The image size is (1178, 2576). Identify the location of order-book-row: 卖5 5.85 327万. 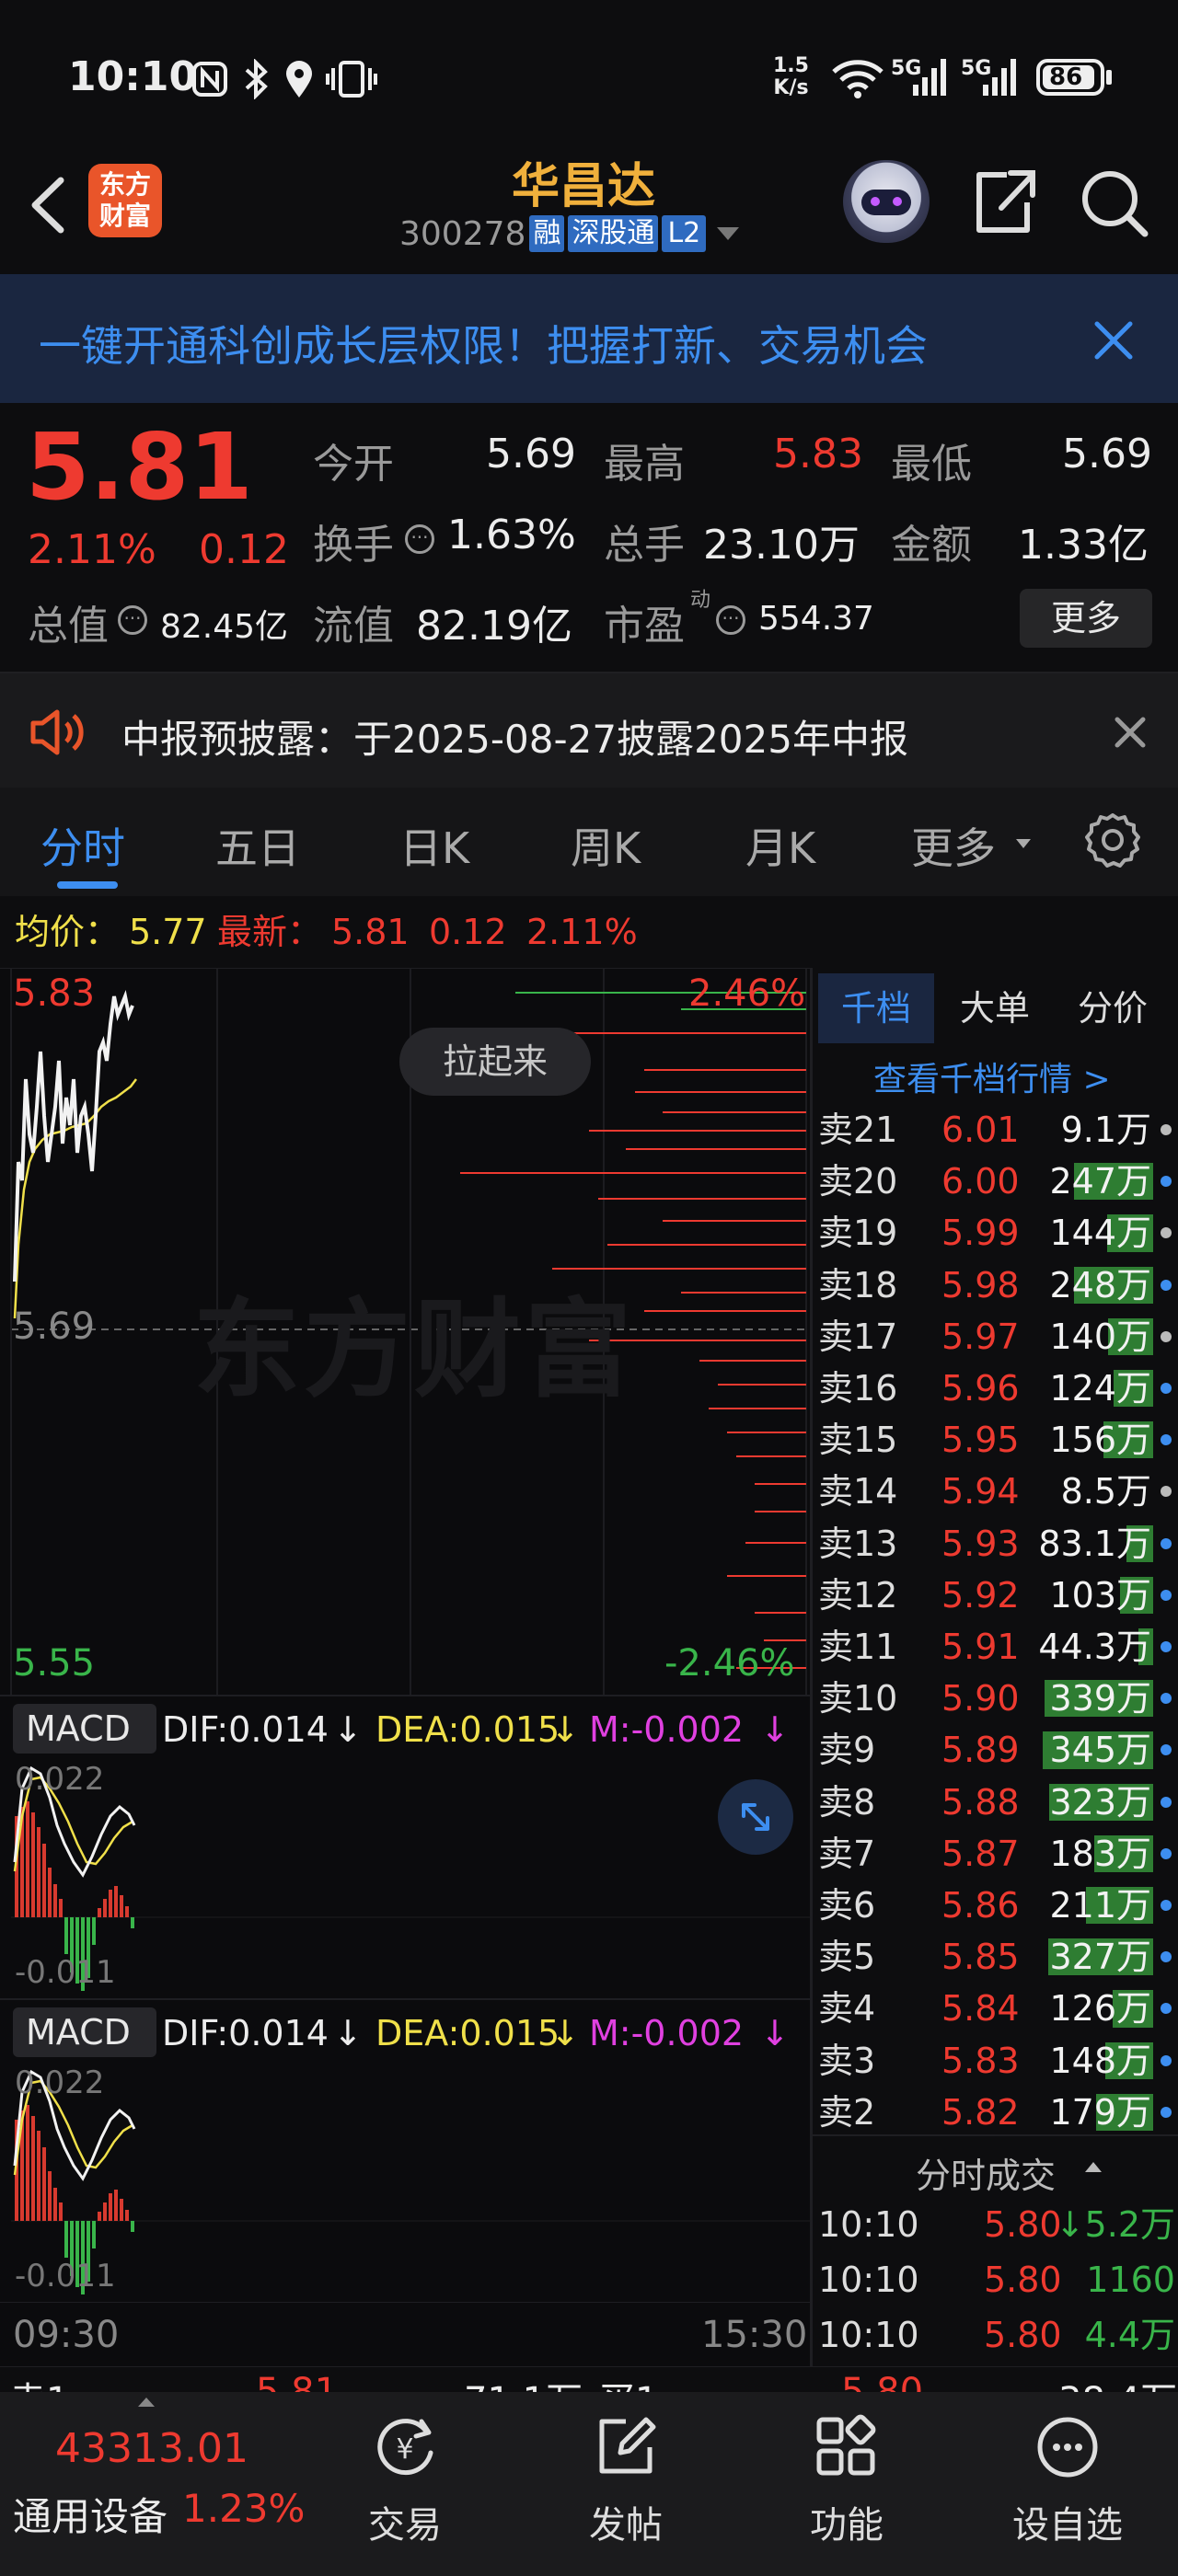
(995, 1957).